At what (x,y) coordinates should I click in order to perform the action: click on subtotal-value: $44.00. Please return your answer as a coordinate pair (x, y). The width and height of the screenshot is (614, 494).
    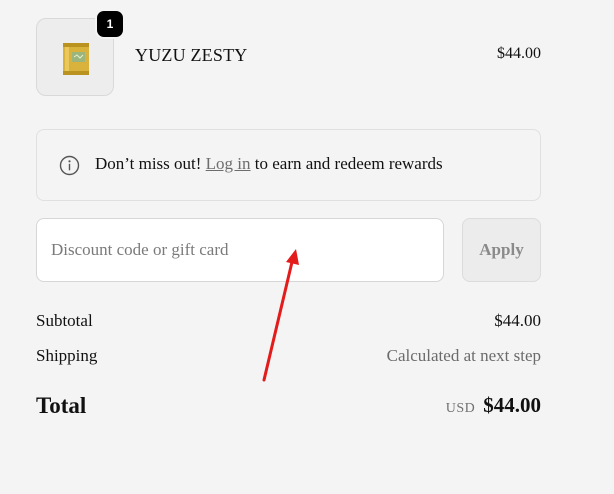
    Looking at the image, I should click on (517, 320).